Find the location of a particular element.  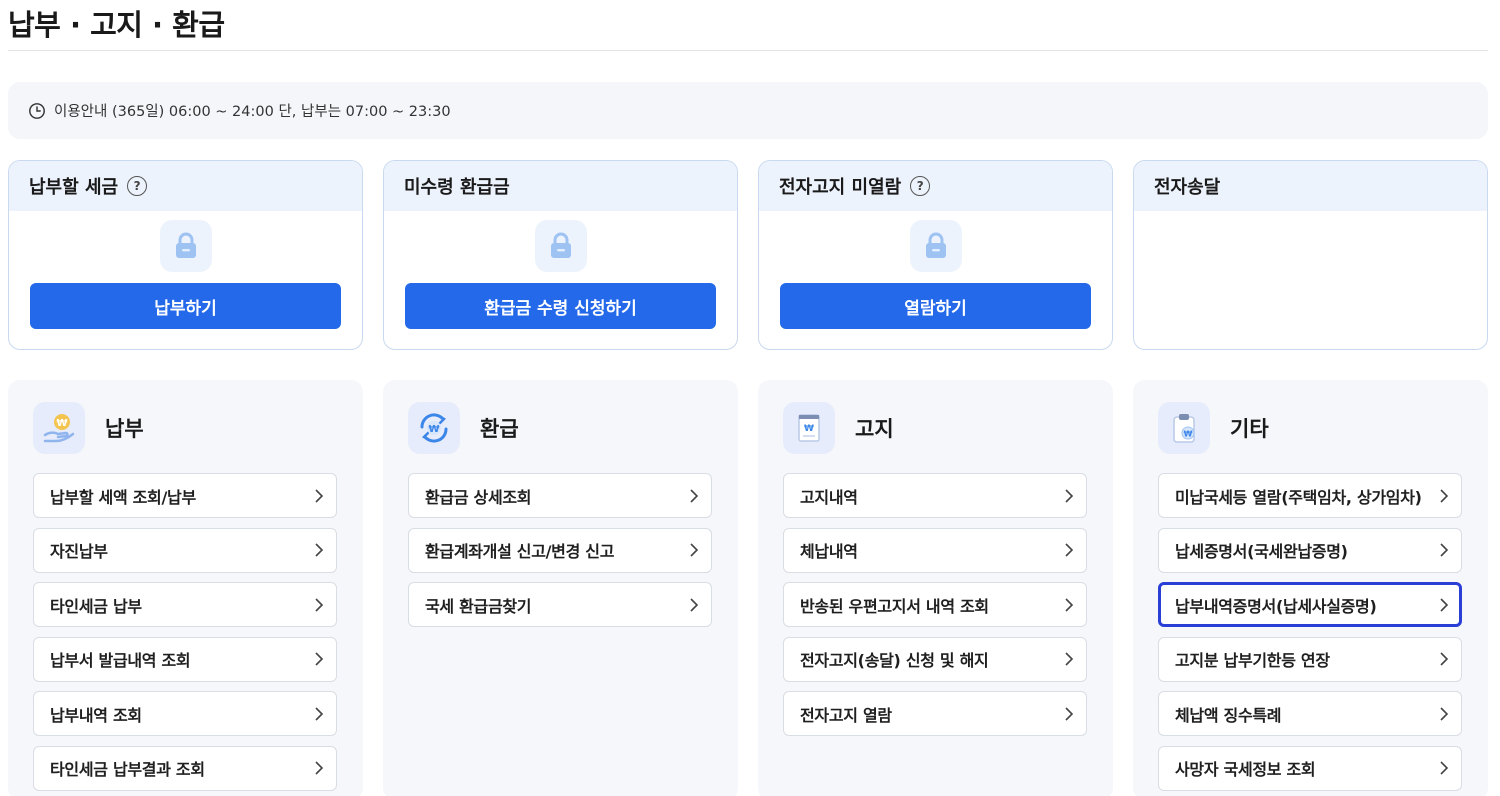

card-unclaimed-refund: 미수령 환급금 환급금 수령 신청하기 is located at coordinates (560, 255).